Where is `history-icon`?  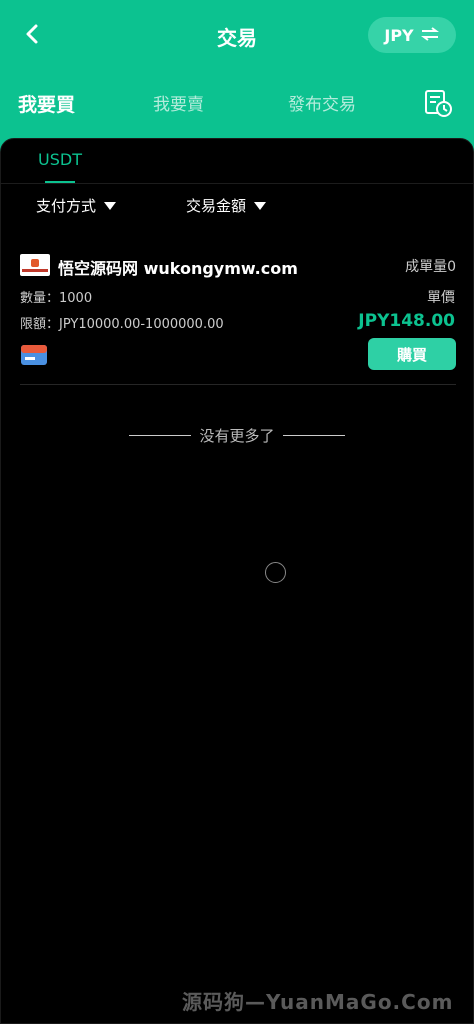
history-icon is located at coordinates (438, 103).